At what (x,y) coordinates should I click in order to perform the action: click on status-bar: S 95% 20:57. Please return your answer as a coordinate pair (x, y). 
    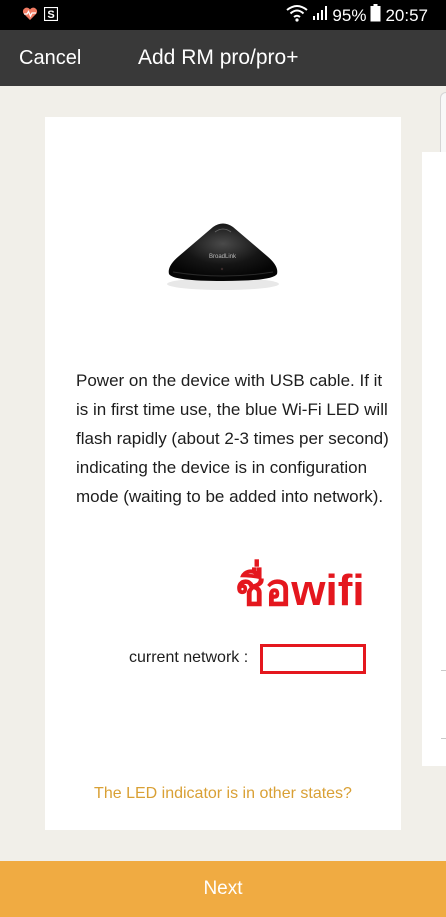
    Looking at the image, I should click on (223, 15).